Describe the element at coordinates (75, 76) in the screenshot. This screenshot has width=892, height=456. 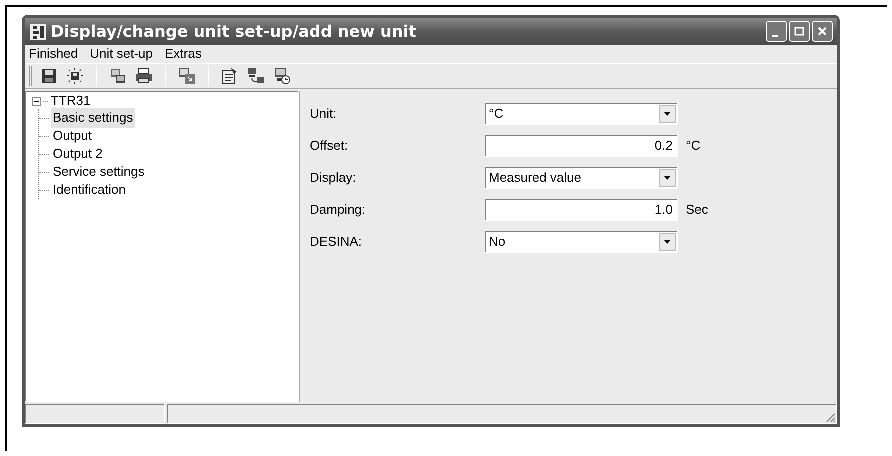
I see `disk-sparkle-icon` at that location.